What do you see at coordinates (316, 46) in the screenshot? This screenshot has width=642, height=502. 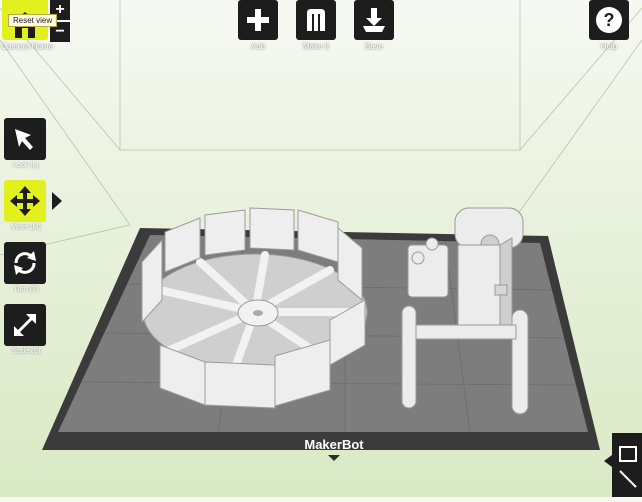 I see `make-it-label: Make It` at bounding box center [316, 46].